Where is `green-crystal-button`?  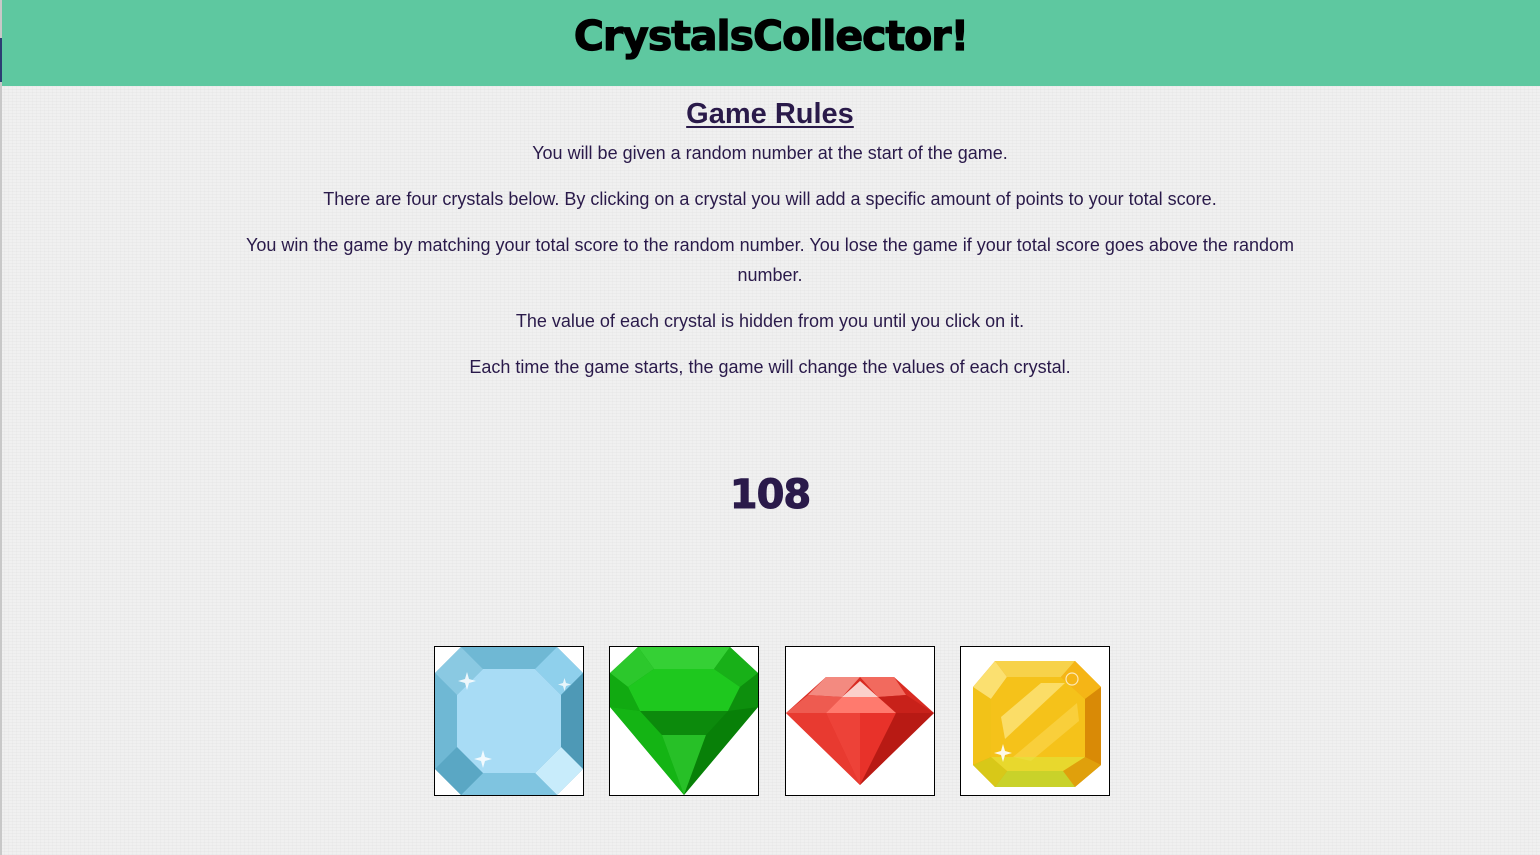
green-crystal-button is located at coordinates (684, 721).